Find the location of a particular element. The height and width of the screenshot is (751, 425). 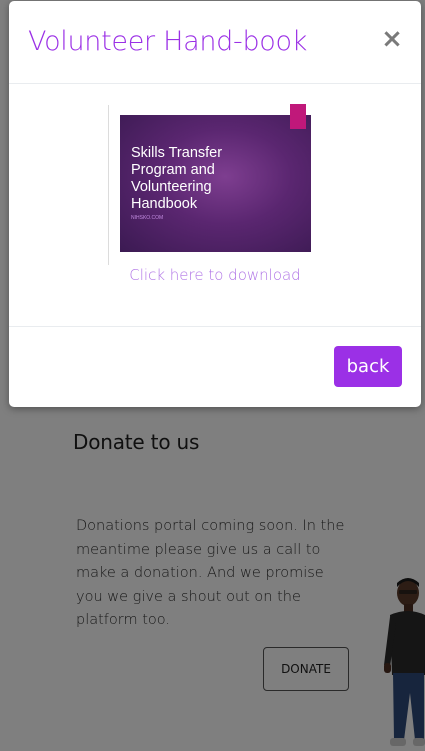

vertical-divider is located at coordinates (108, 185).